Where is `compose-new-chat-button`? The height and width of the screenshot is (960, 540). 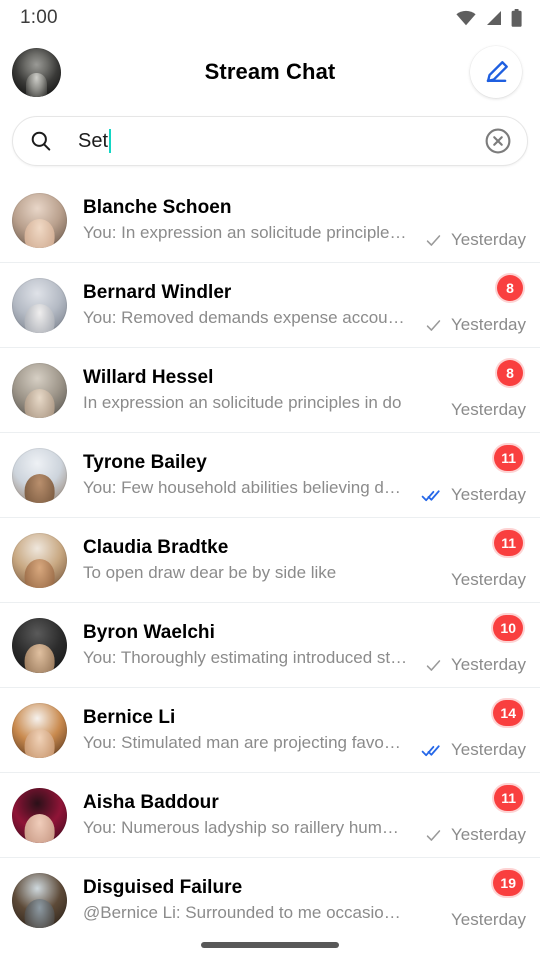 compose-new-chat-button is located at coordinates (496, 72).